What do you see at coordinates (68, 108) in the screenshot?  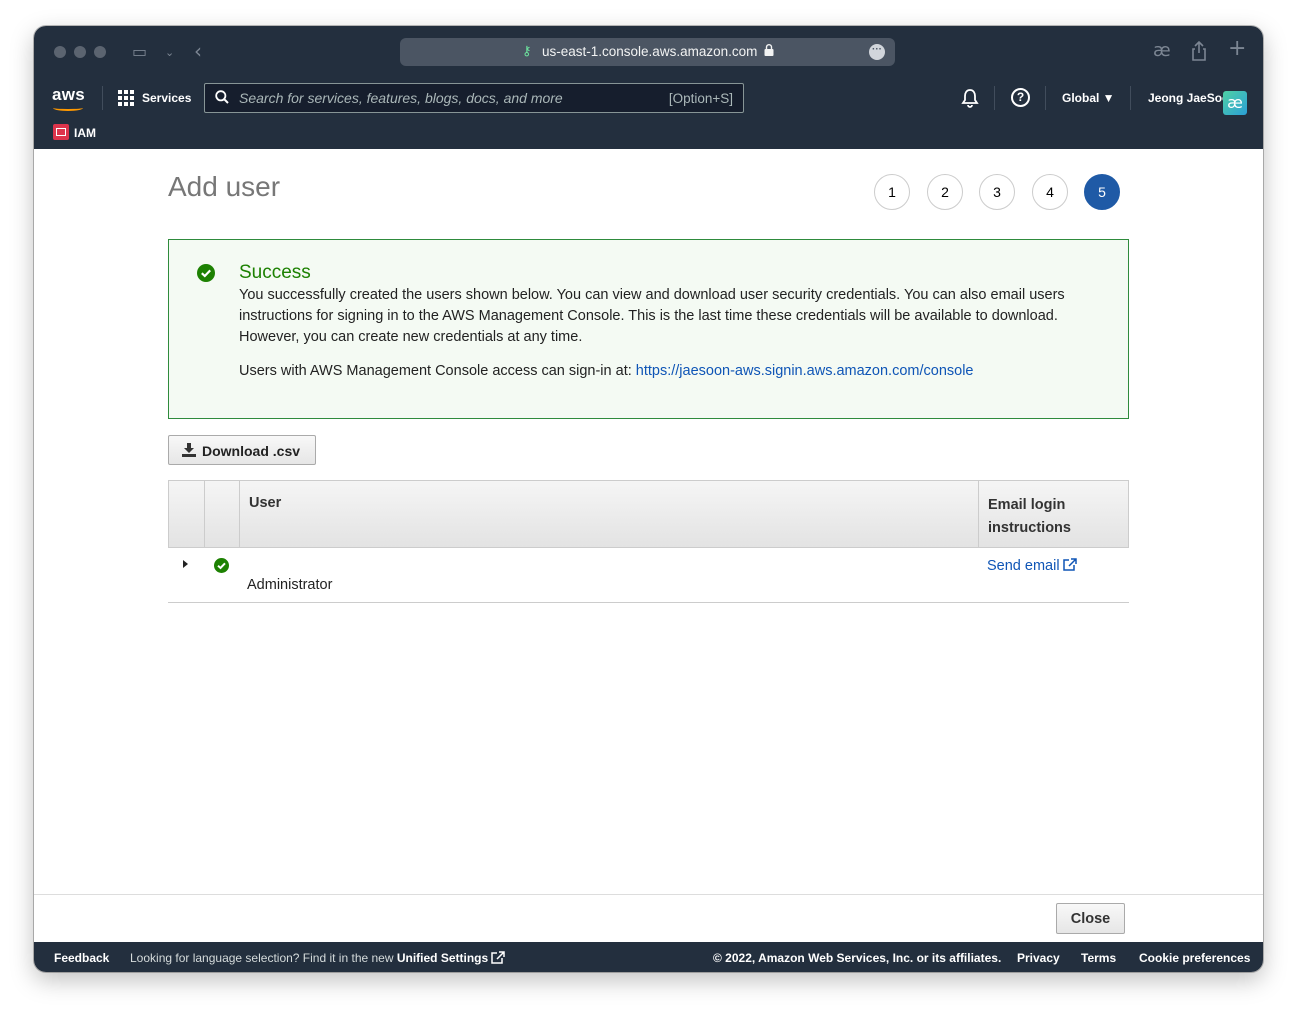 I see `aws-logo-smile` at bounding box center [68, 108].